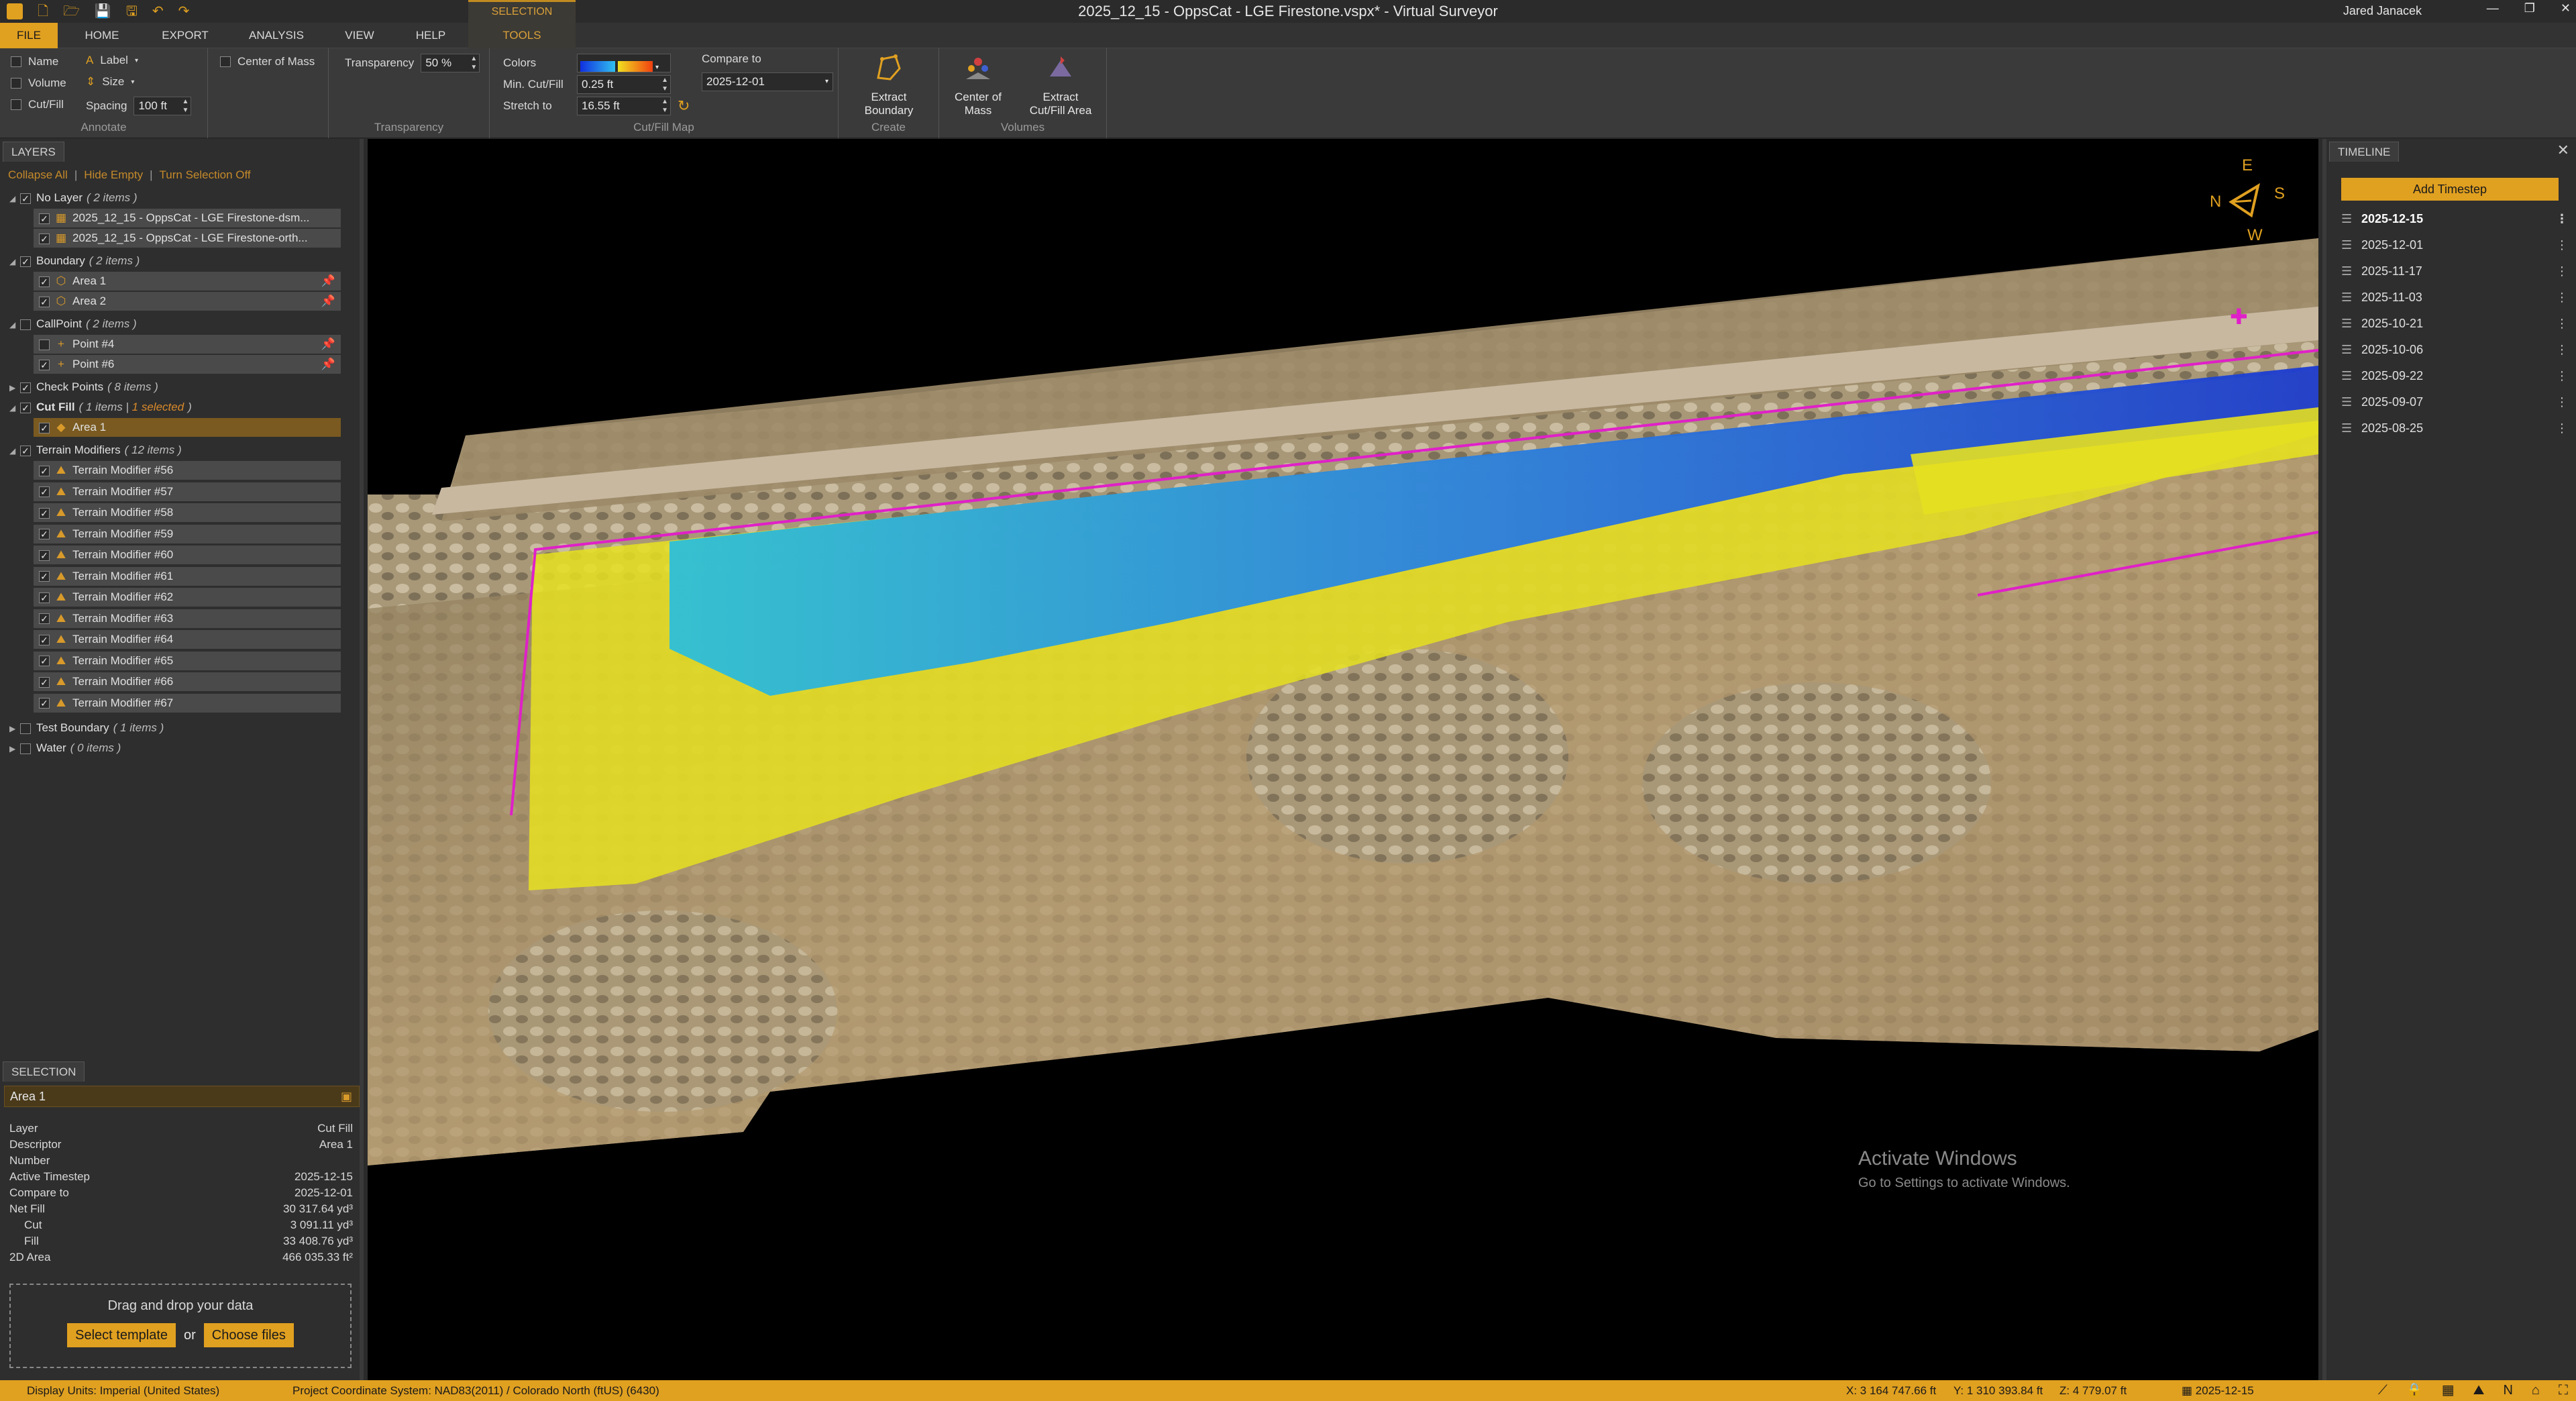 Image resolution: width=2576 pixels, height=1401 pixels. Describe the element at coordinates (38, 83) in the screenshot. I see `volume-option: Volume` at that location.